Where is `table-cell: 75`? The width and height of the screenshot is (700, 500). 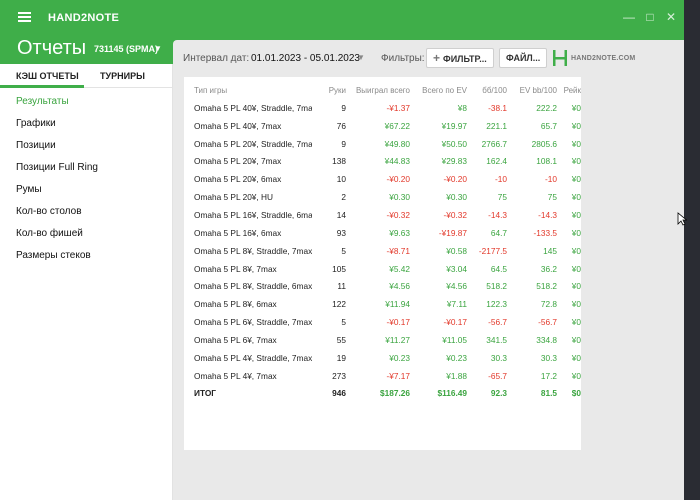 table-cell: 75 is located at coordinates (502, 197).